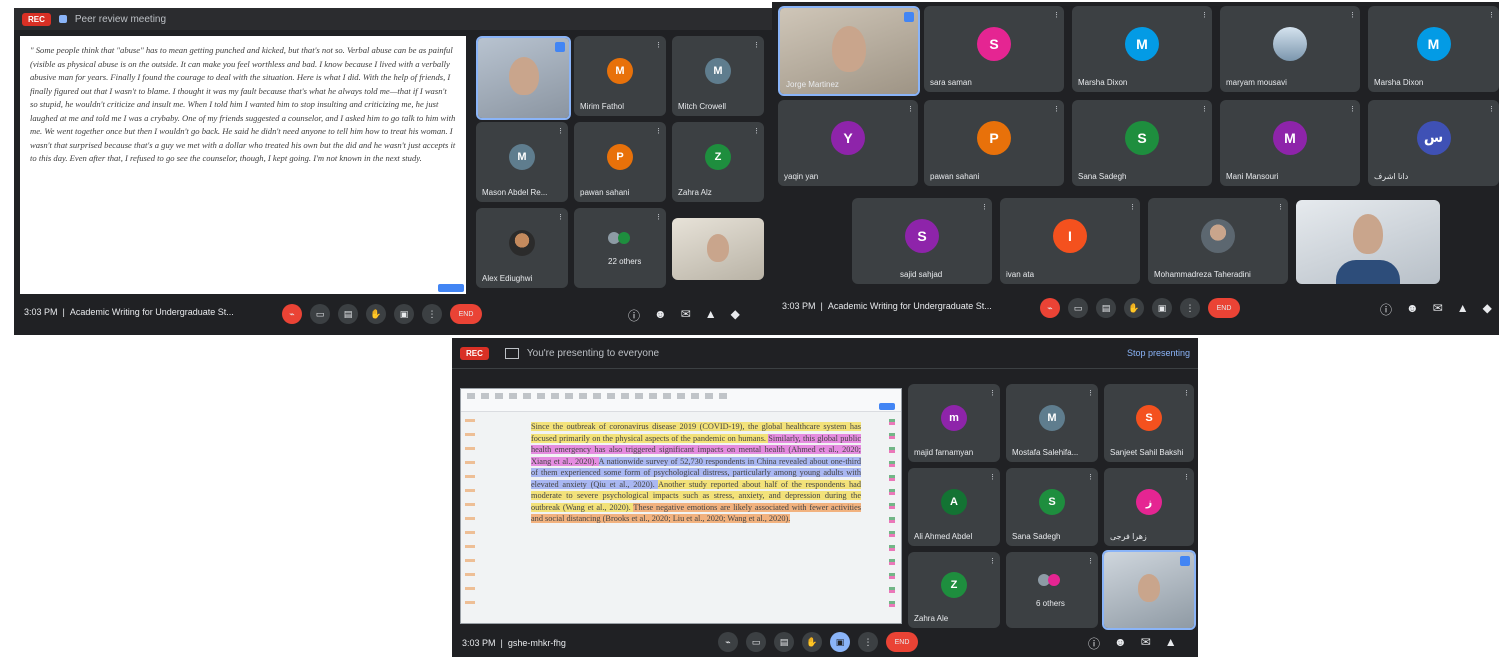 This screenshot has height=657, width=1499. What do you see at coordinates (887, 406) in the screenshot?
I see `editor-zoom-button` at bounding box center [887, 406].